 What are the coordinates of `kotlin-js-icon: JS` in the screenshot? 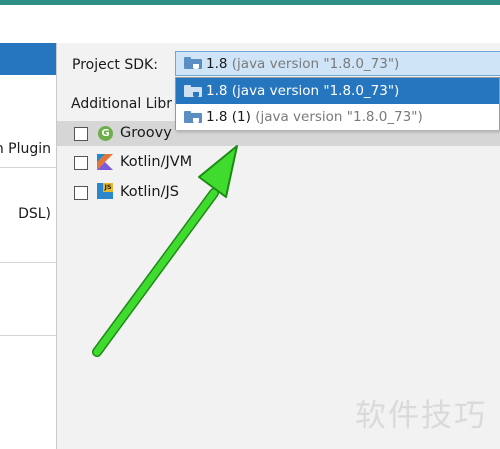 It's located at (105, 191).